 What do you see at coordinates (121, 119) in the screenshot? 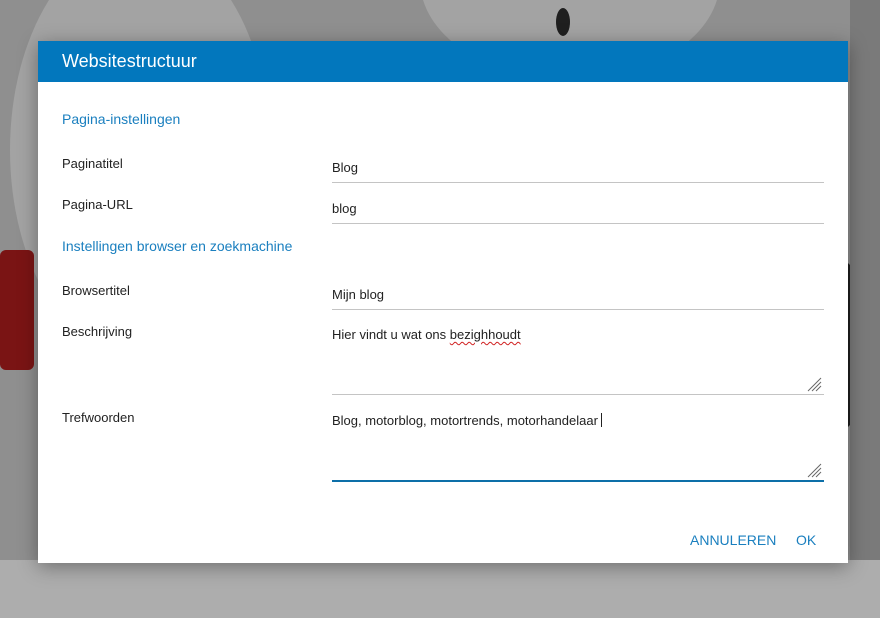
I see `section-title-page-settings: Pagina-instellingen` at bounding box center [121, 119].